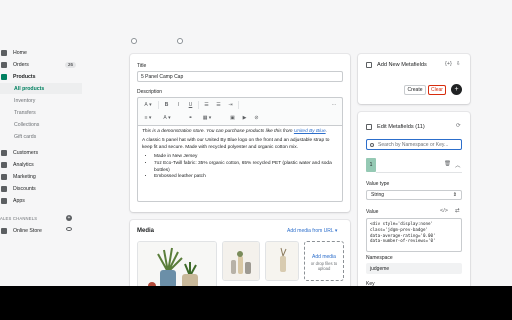 The height and width of the screenshot is (320, 512). I want to click on code-brackets-icon: {+}, so click(448, 64).